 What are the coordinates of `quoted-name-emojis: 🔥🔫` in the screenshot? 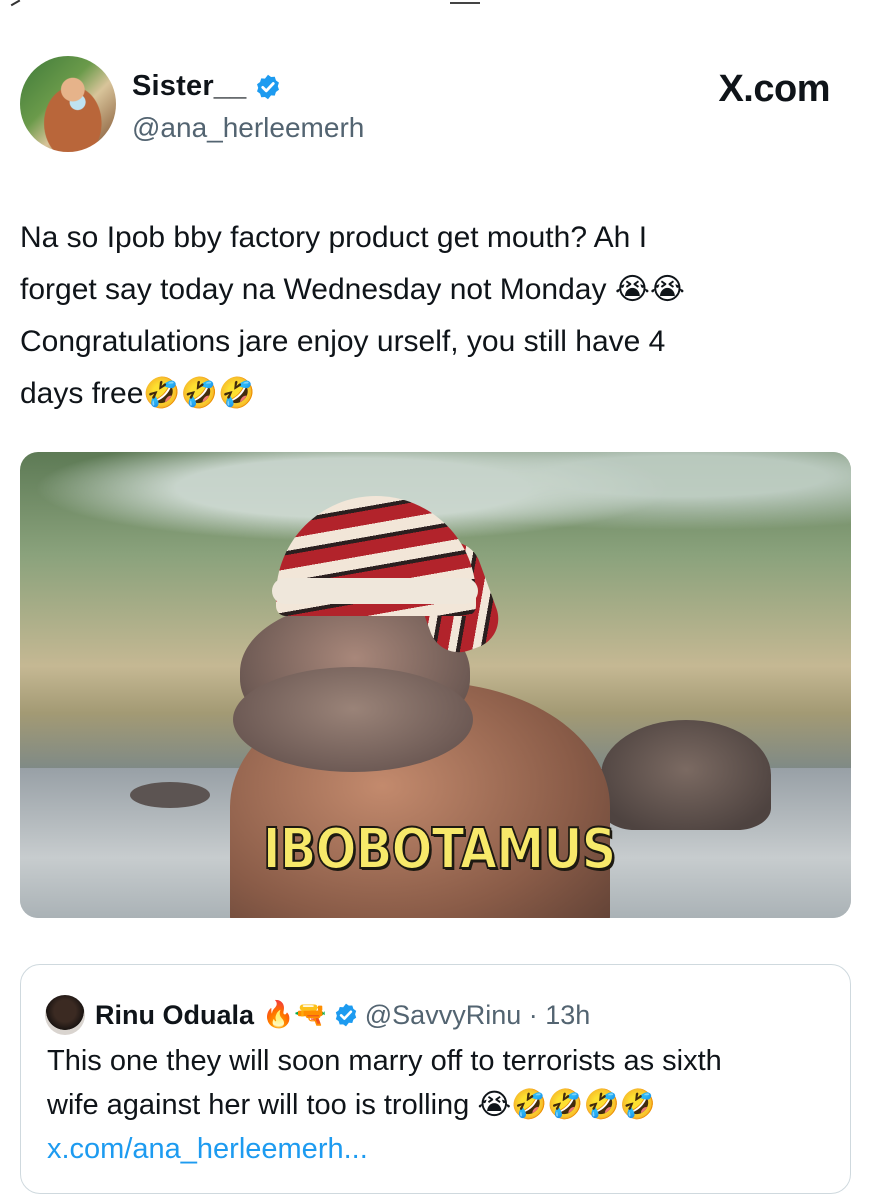 It's located at (294, 1015).